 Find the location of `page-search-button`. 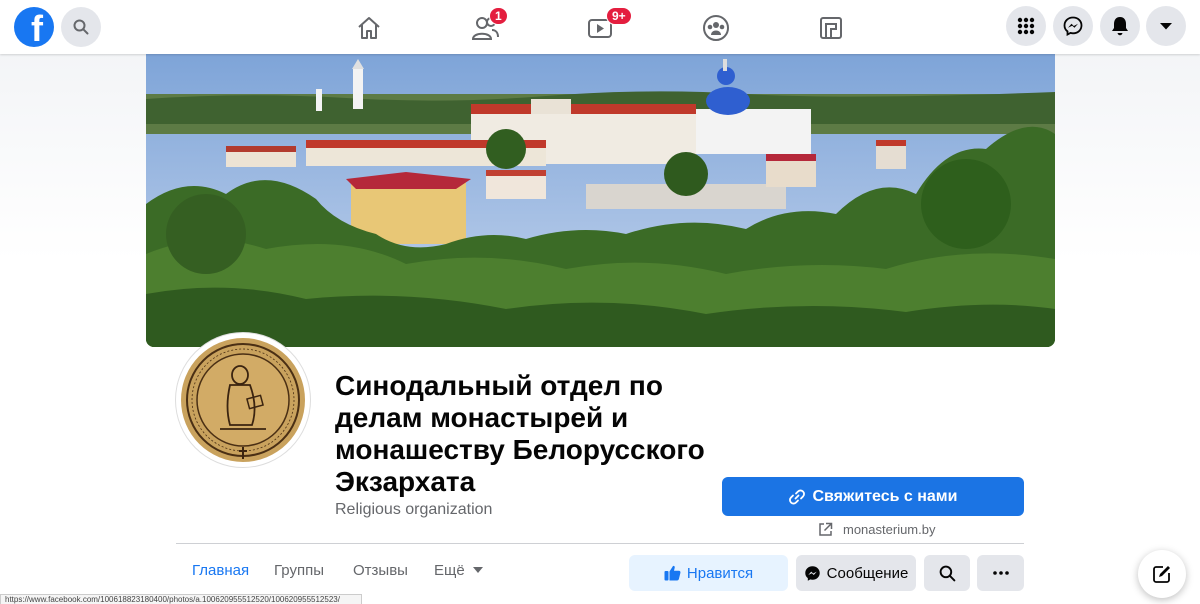

page-search-button is located at coordinates (947, 573).